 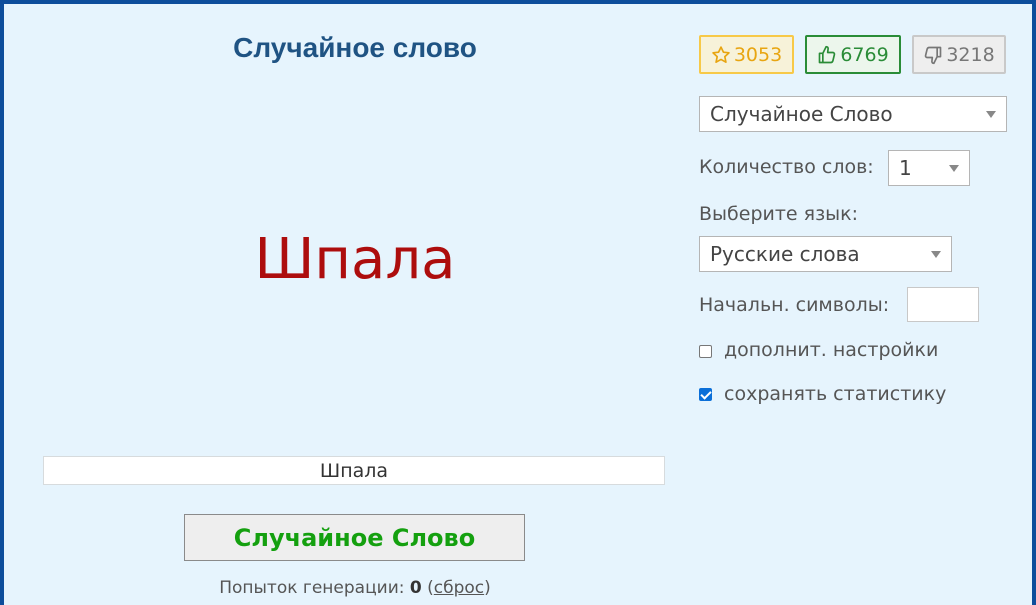 I want to click on reset-paren-open: (, so click(x=430, y=588).